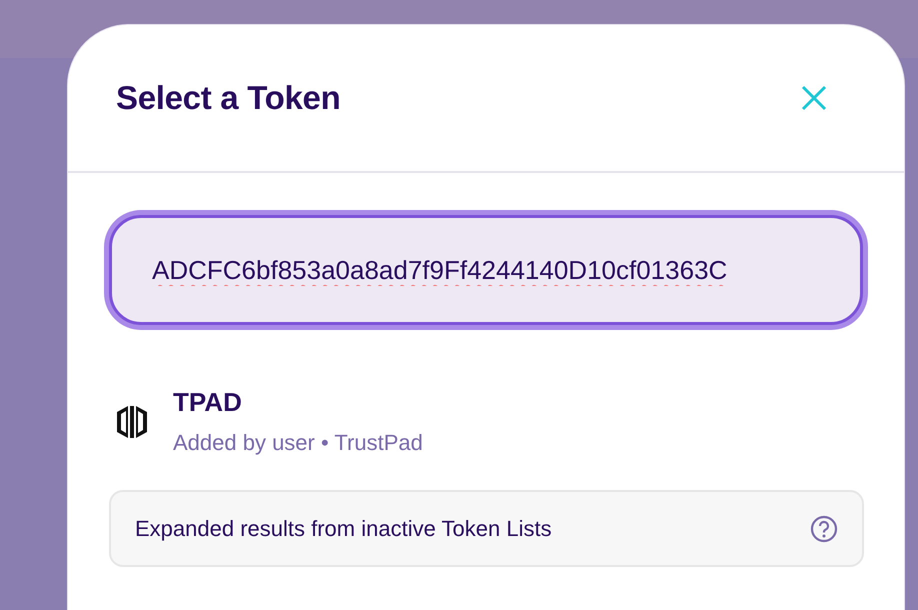 The width and height of the screenshot is (918, 610). I want to click on help-icon, so click(824, 528).